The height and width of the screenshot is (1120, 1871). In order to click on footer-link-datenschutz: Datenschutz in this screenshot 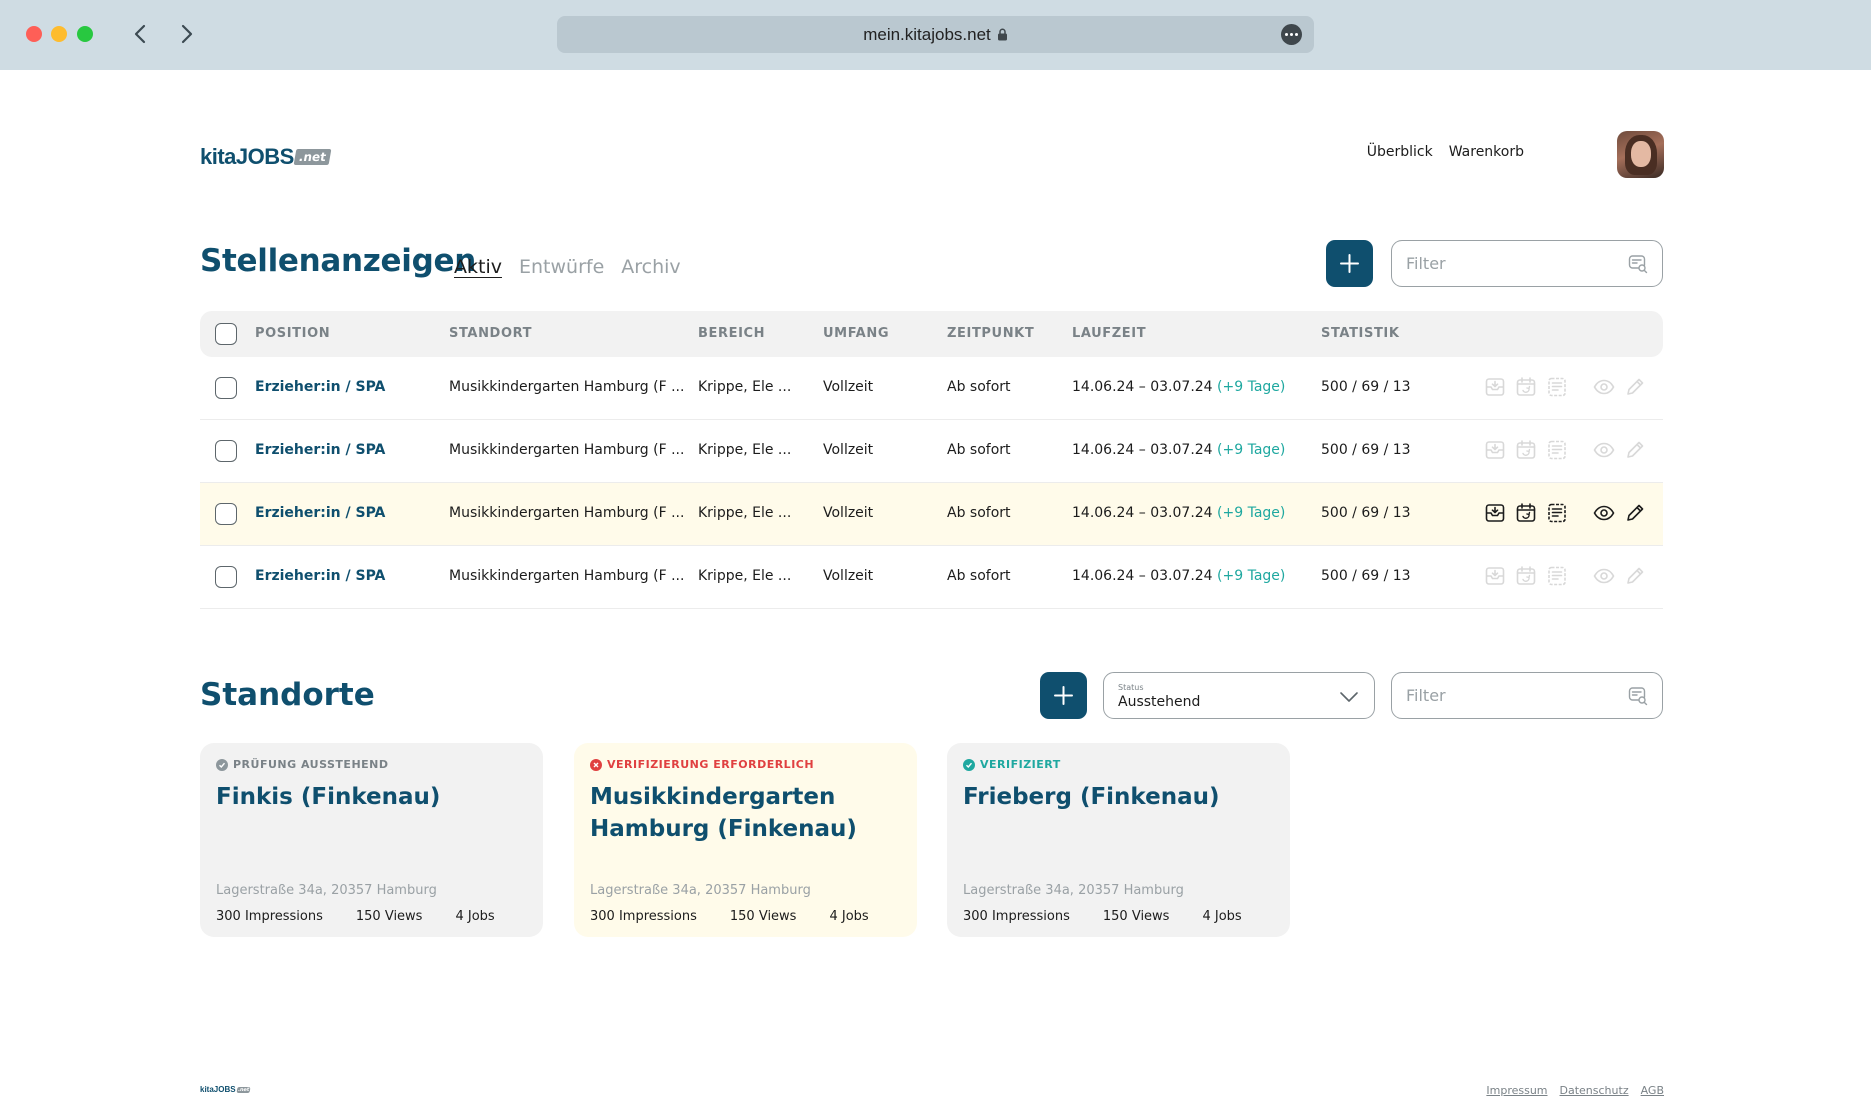, I will do `click(1594, 1090)`.